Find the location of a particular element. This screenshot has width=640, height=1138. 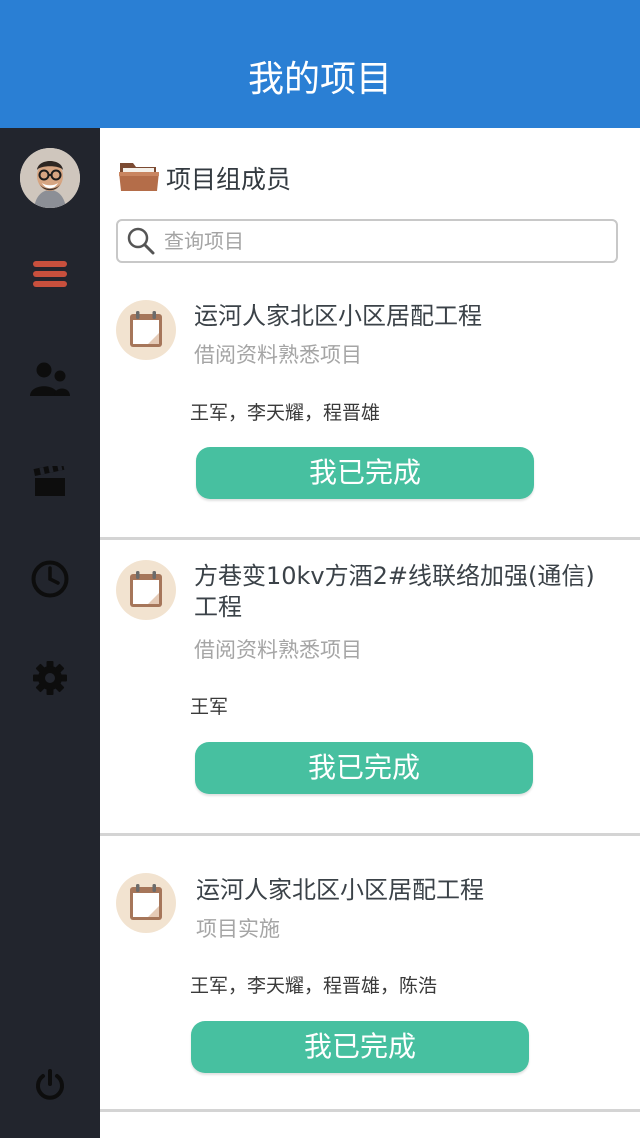

project-members: 王军 is located at coordinates (209, 707).